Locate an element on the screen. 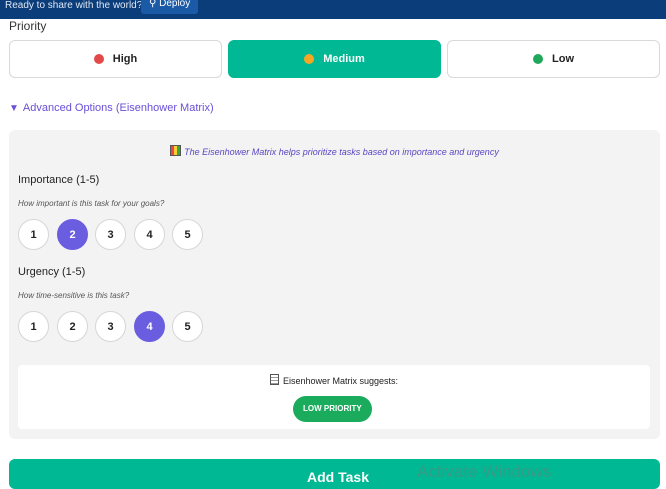 Image resolution: width=666 pixels, height=489 pixels. importance-option-3: 3 is located at coordinates (110, 234).